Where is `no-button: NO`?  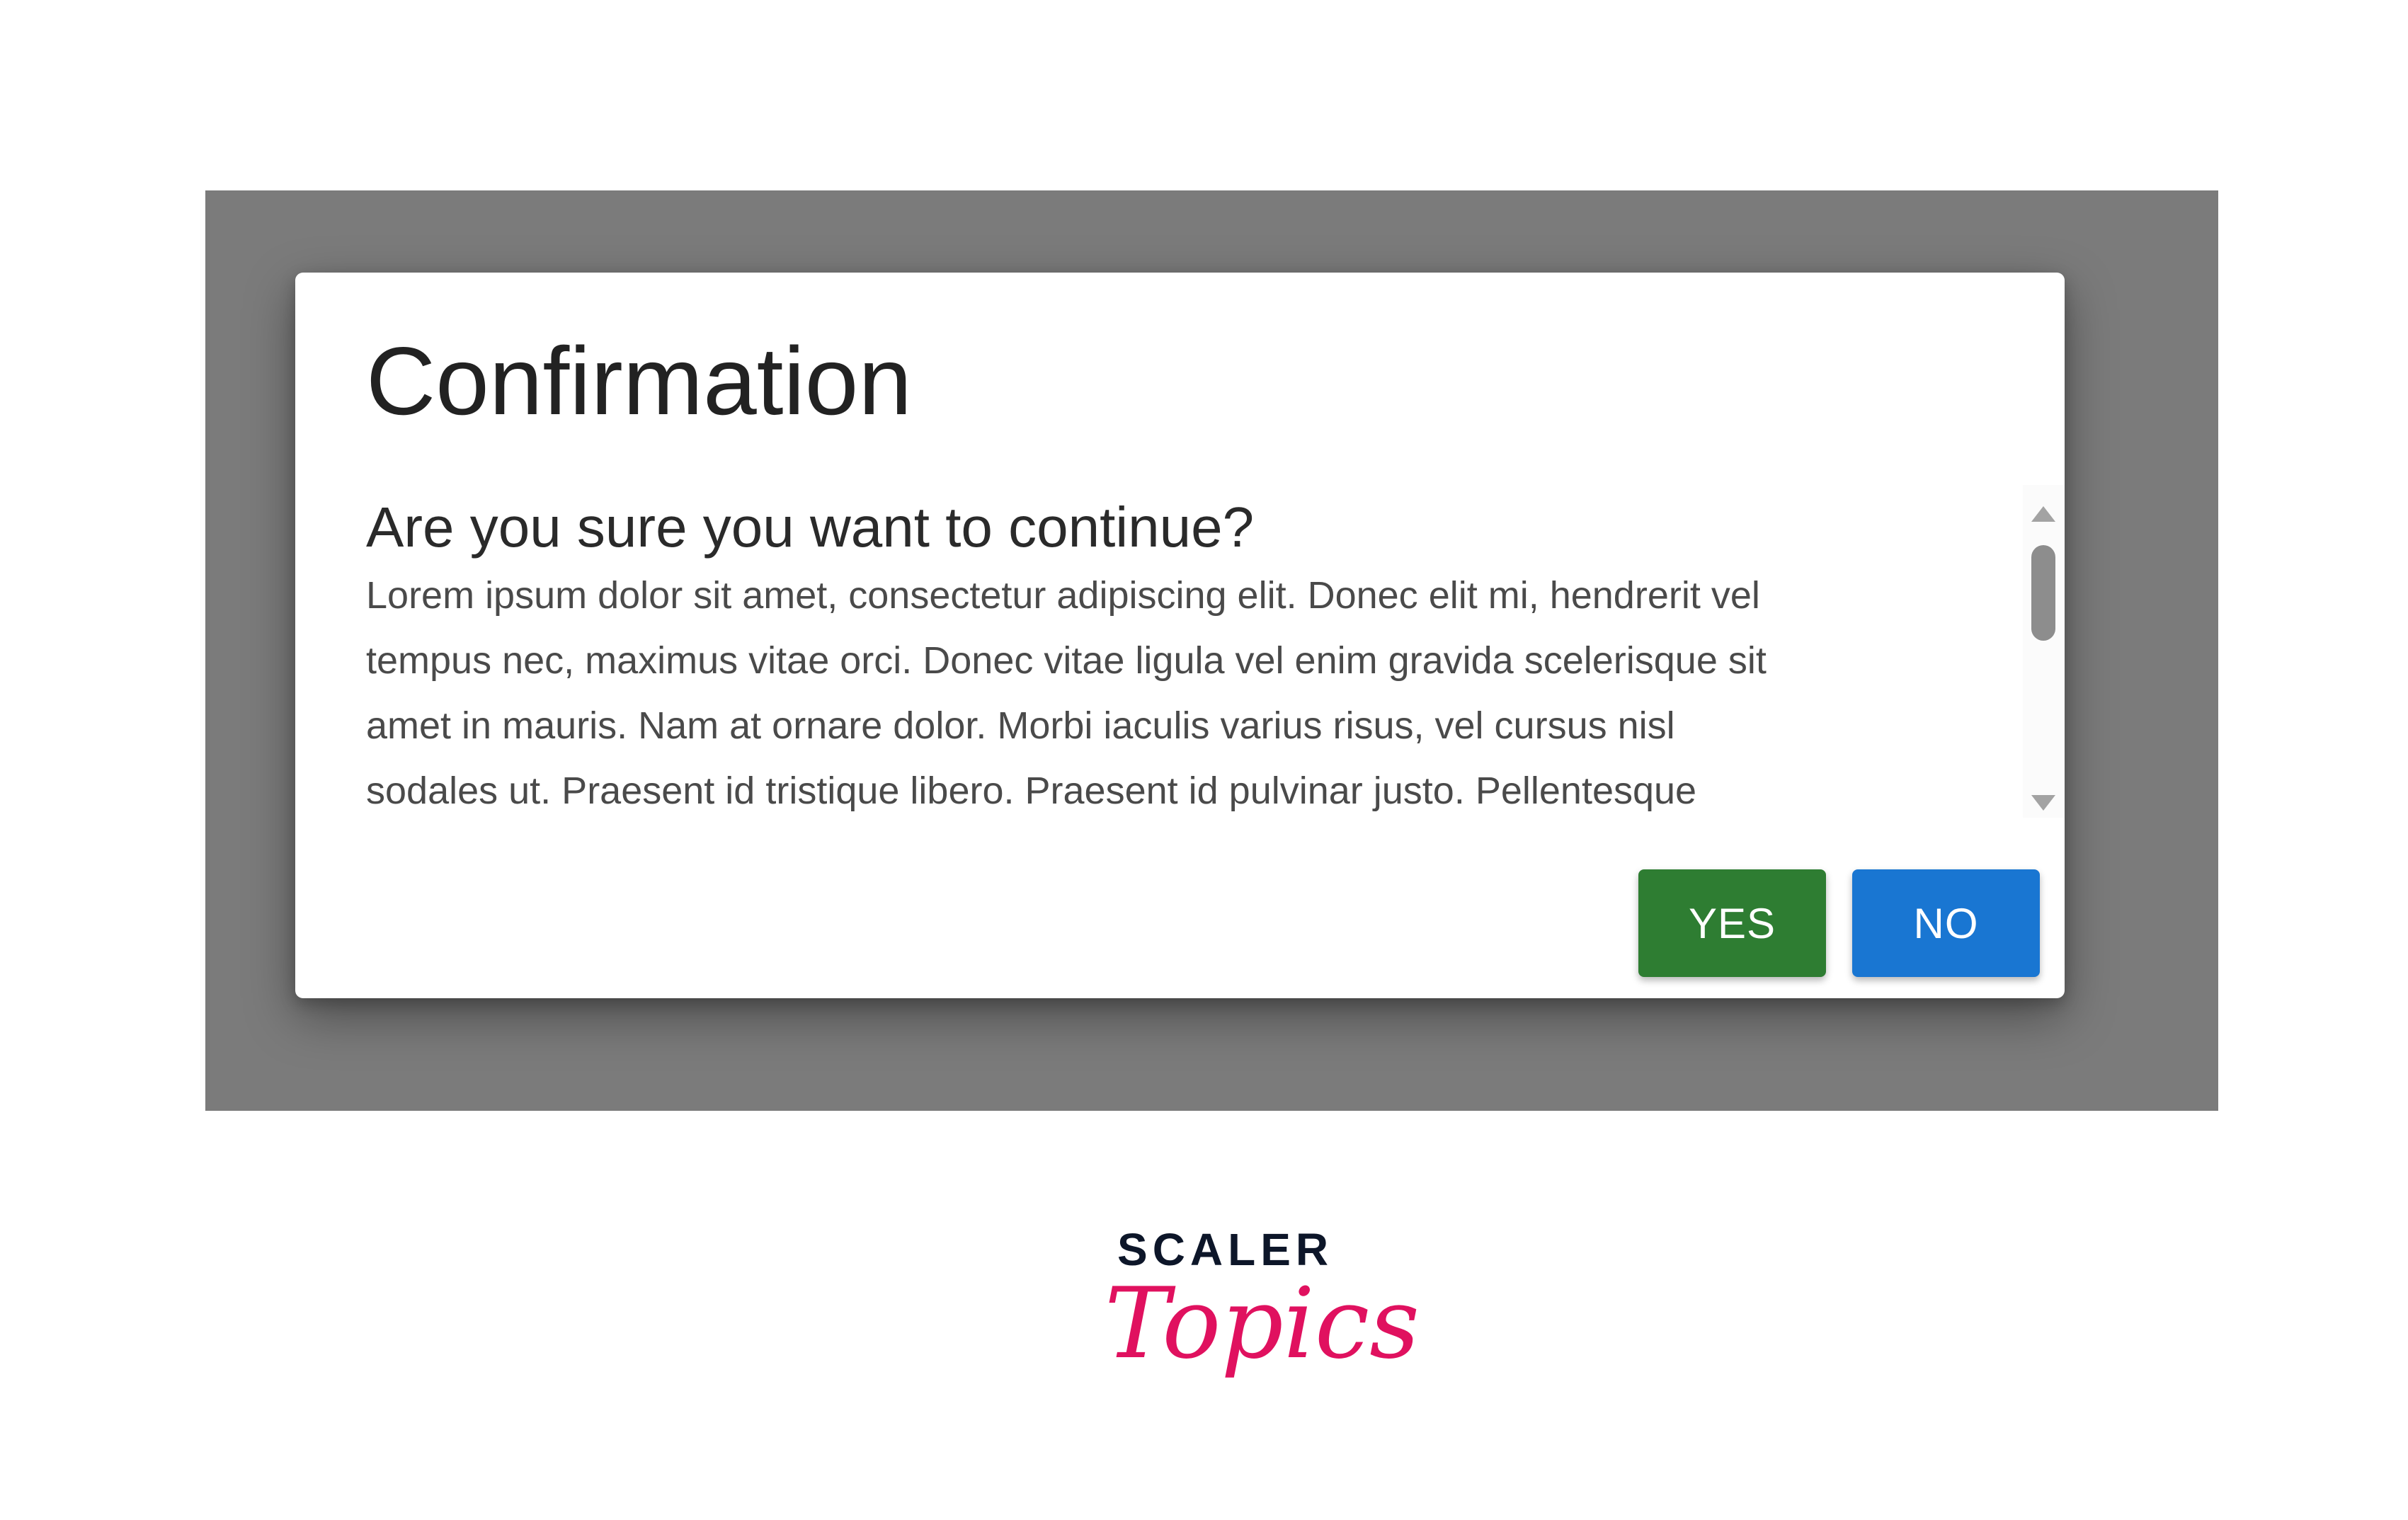 no-button: NO is located at coordinates (1946, 923).